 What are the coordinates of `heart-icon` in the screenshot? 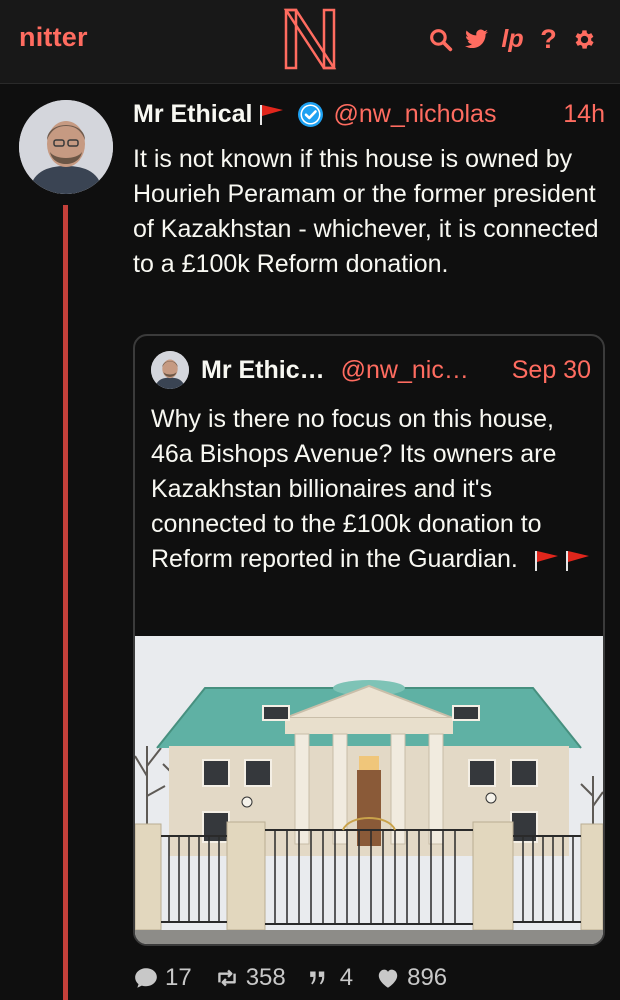 It's located at (388, 978).